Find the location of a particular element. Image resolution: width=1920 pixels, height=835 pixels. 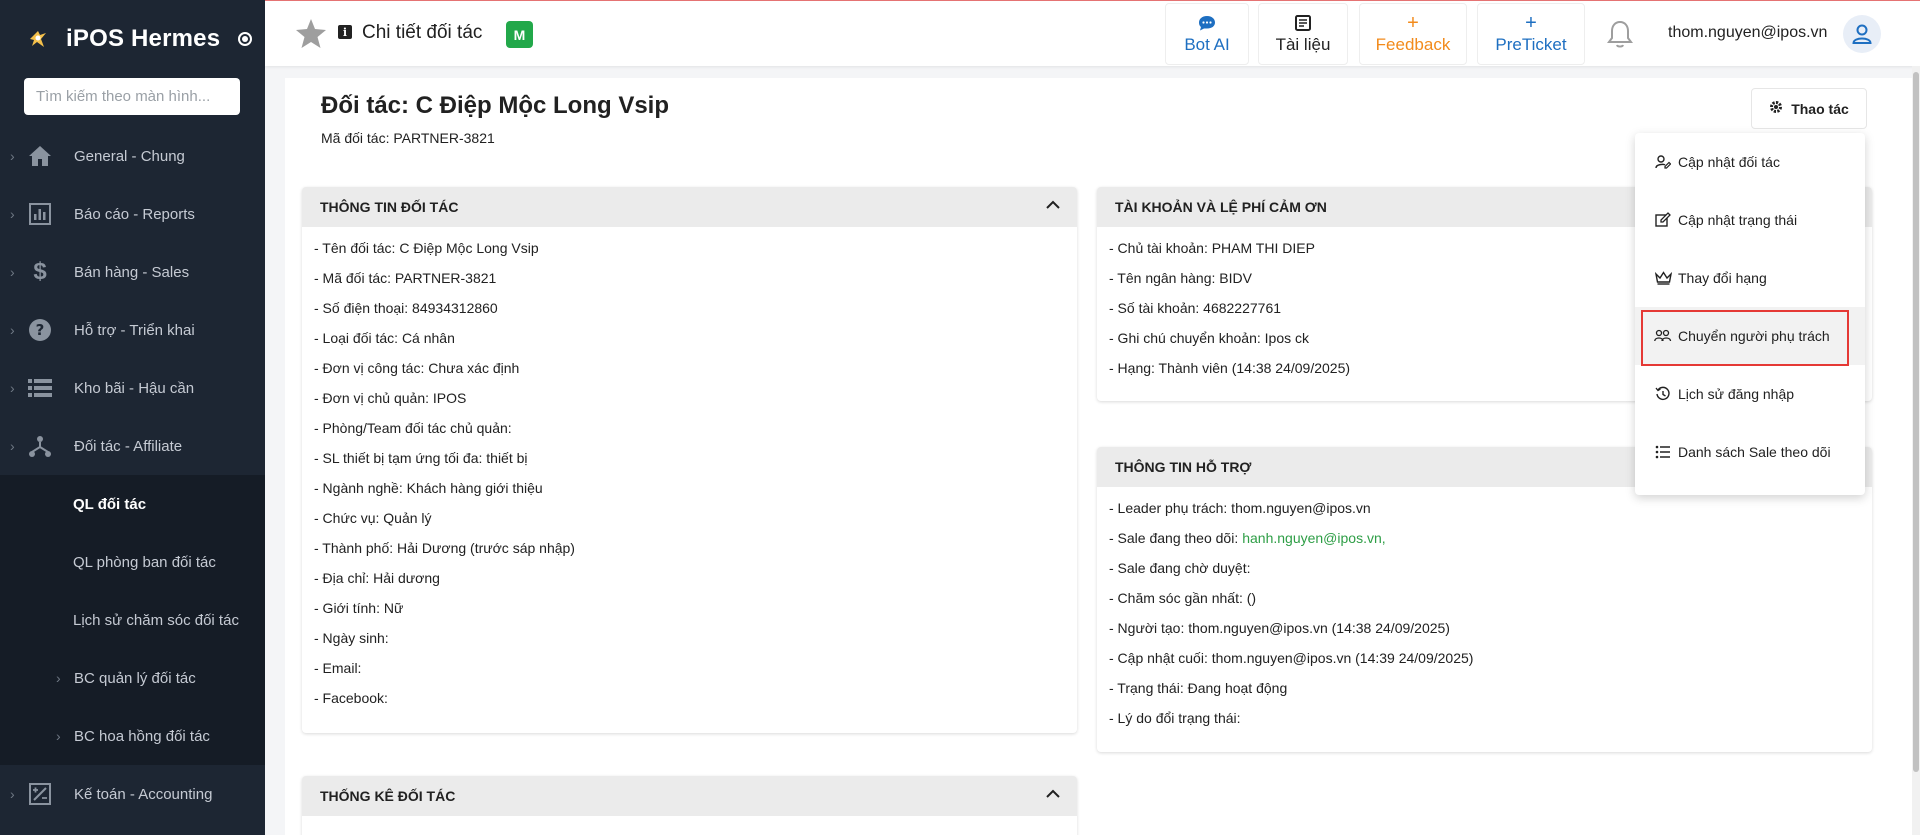

list-bullets-icon is located at coordinates (1663, 452).